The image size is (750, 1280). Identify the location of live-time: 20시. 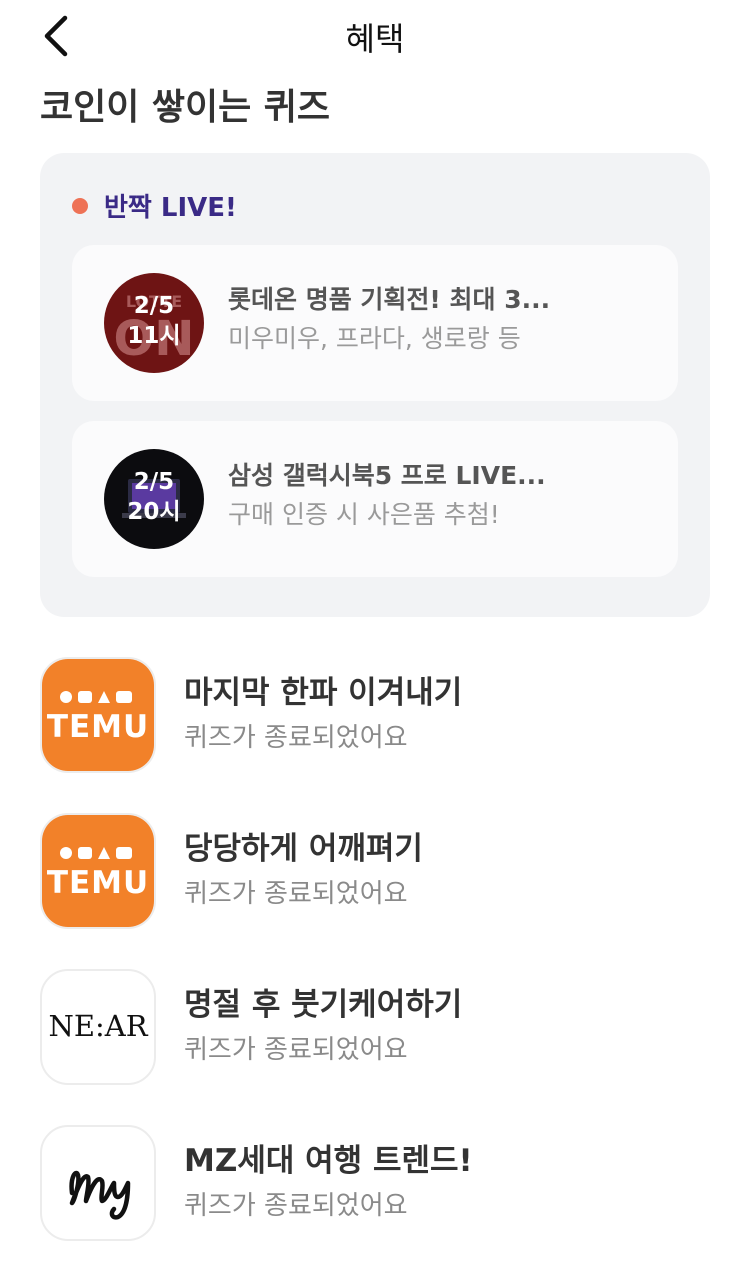
(154, 512).